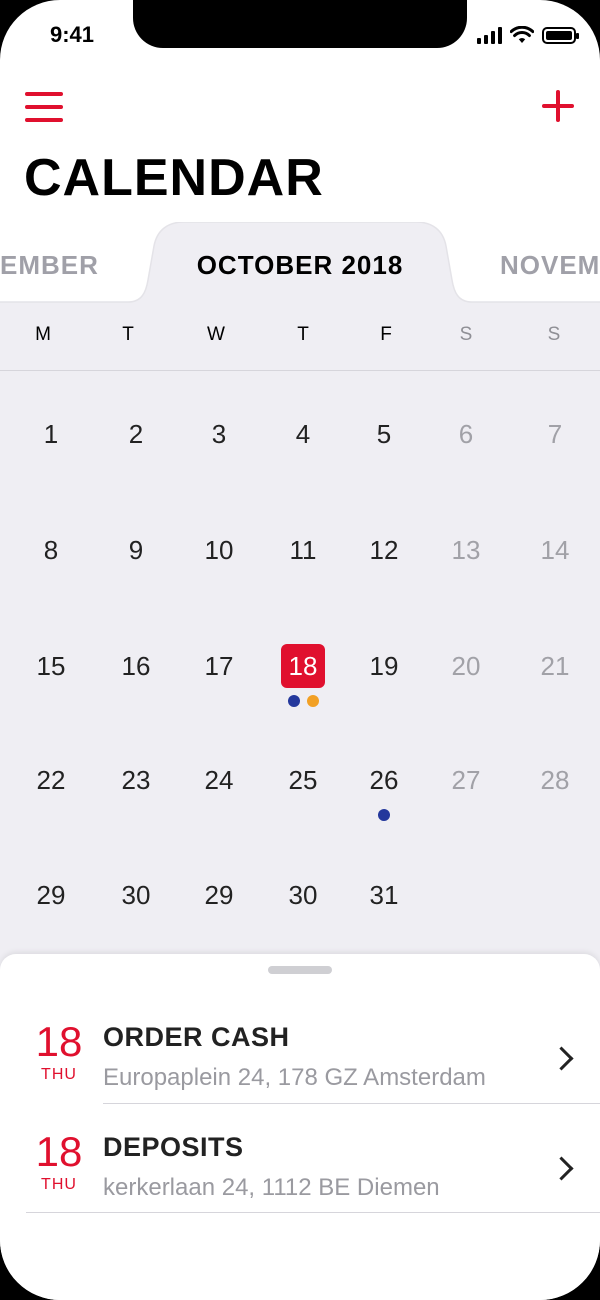 Image resolution: width=600 pixels, height=1300 pixels. What do you see at coordinates (196, 1037) in the screenshot?
I see `event-title: ORDER CASH` at bounding box center [196, 1037].